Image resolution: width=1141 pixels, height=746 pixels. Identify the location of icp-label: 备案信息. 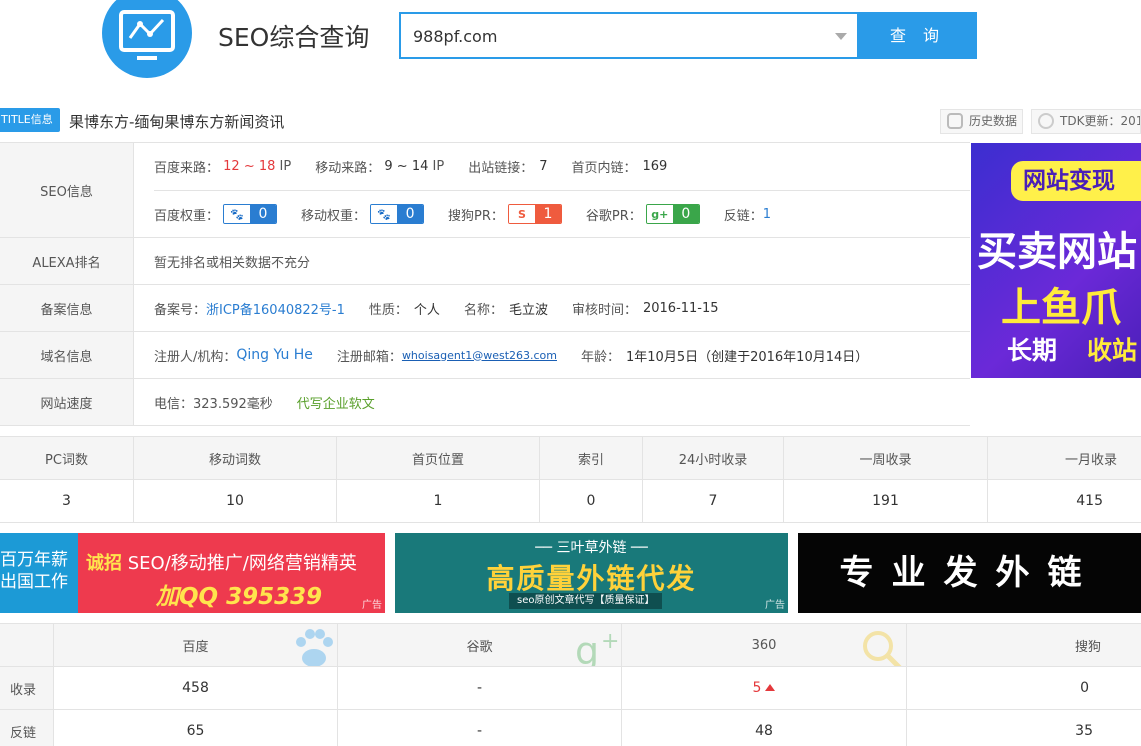
(67, 308).